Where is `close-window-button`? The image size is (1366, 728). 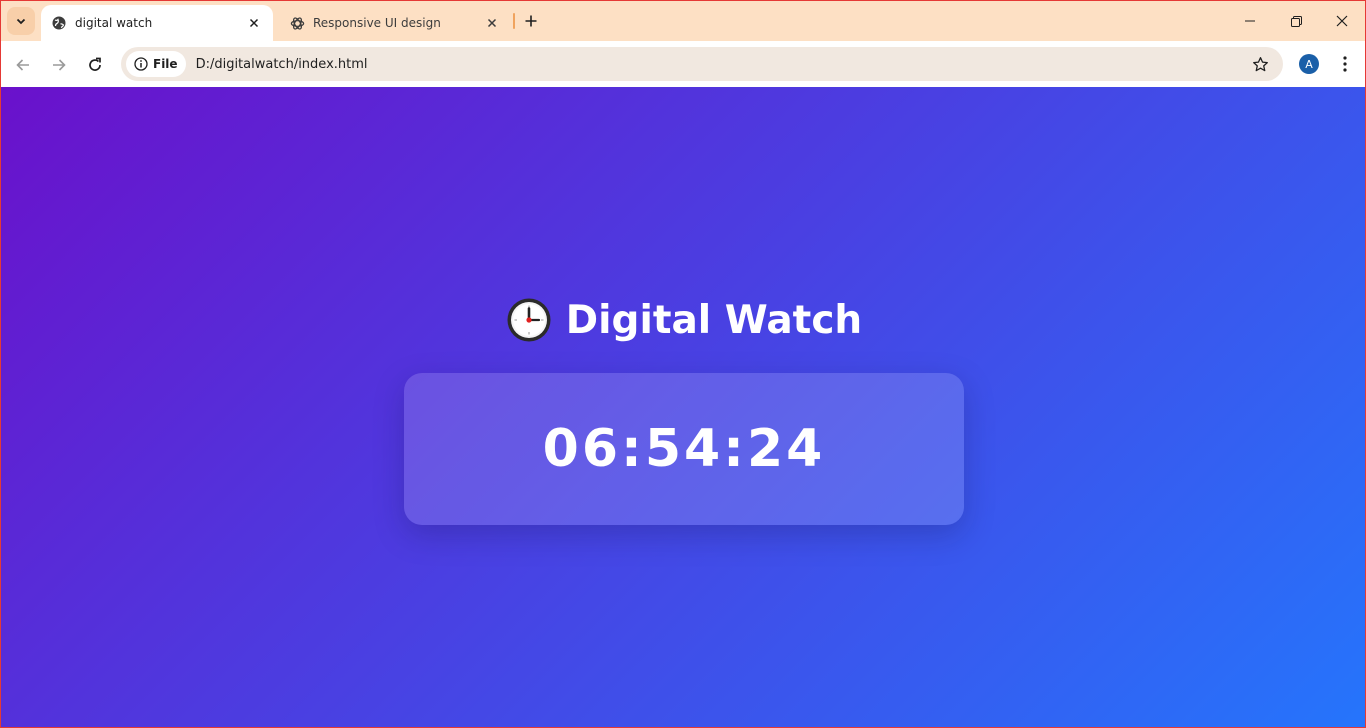
close-window-button is located at coordinates (1342, 21).